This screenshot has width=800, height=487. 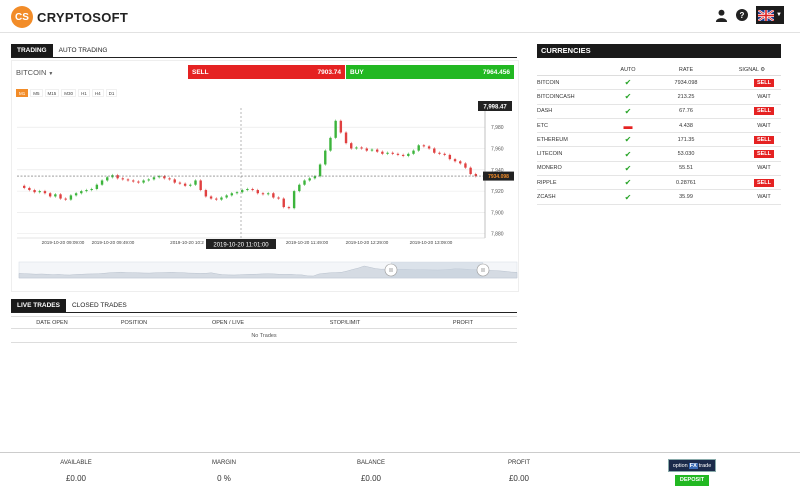 What do you see at coordinates (483, 270) in the screenshot?
I see `navigator-handle-right` at bounding box center [483, 270].